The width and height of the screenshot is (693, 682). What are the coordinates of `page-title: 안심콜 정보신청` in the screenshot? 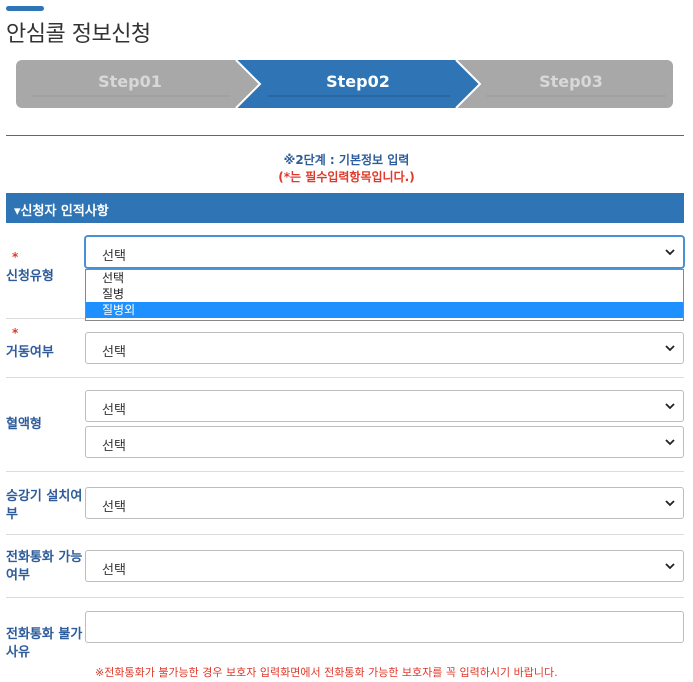 It's located at (78, 34).